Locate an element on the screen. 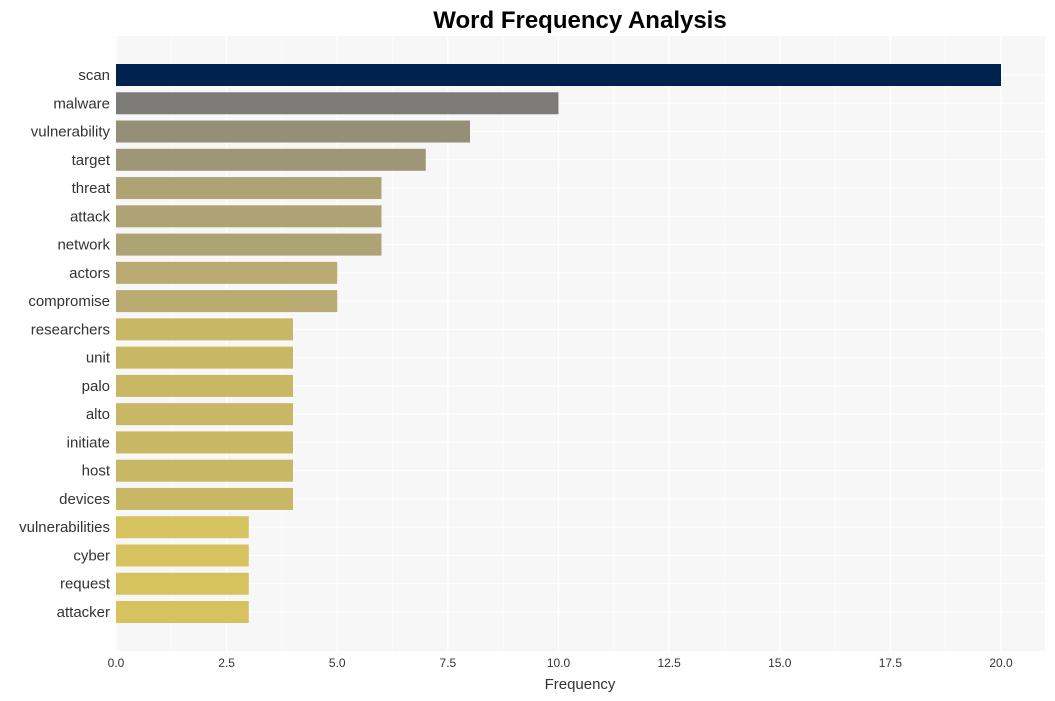  y-tick-label-vulnerabilities: vulnerabilities is located at coordinates (64, 527).